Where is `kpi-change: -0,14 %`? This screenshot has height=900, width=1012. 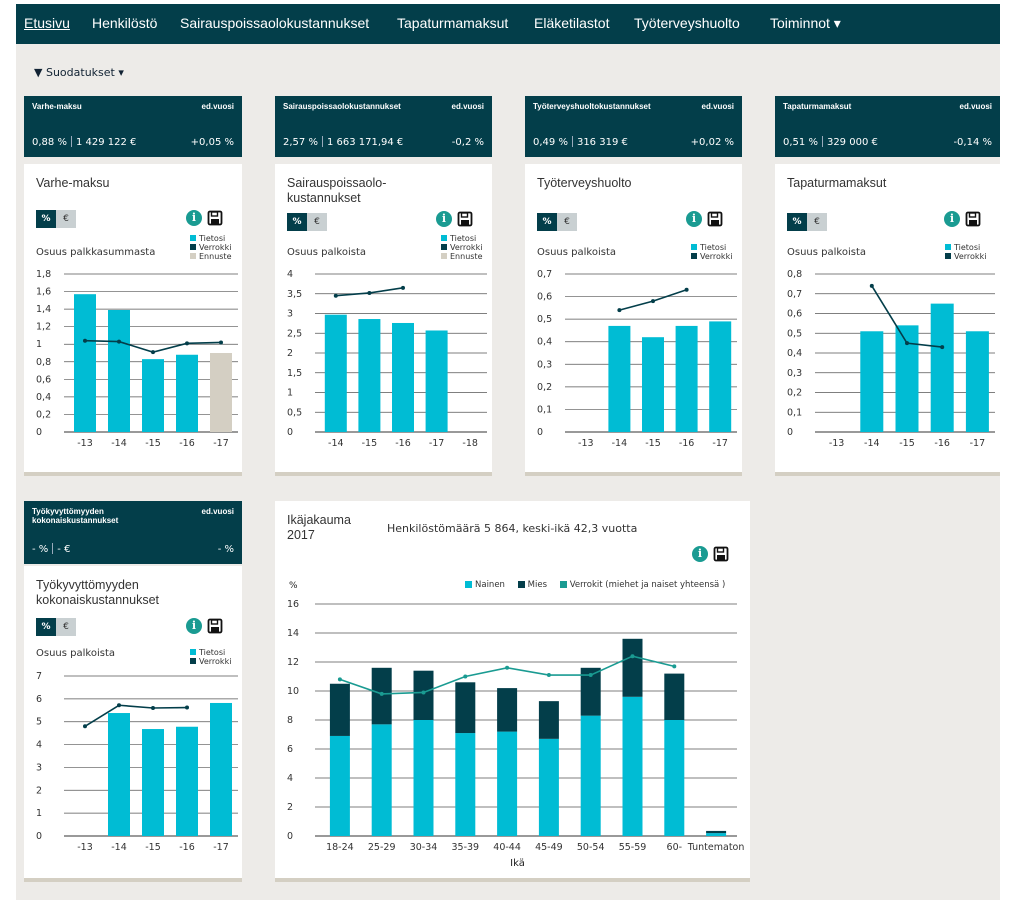
kpi-change: -0,14 % is located at coordinates (972, 142).